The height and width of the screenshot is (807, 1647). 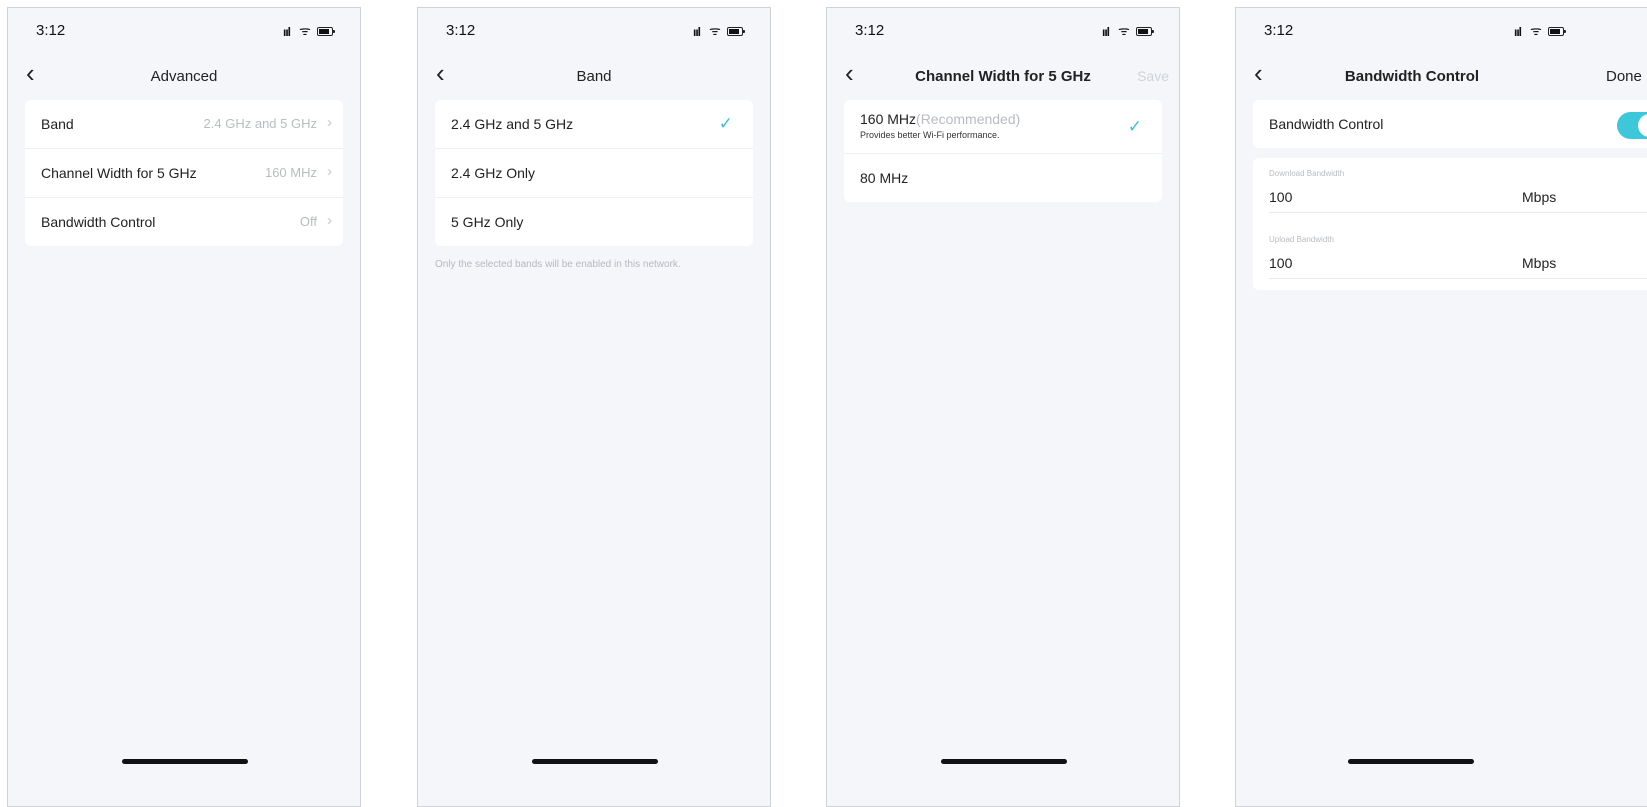 I want to click on page-title: Channel Width for 5 GHz, so click(x=1003, y=76).